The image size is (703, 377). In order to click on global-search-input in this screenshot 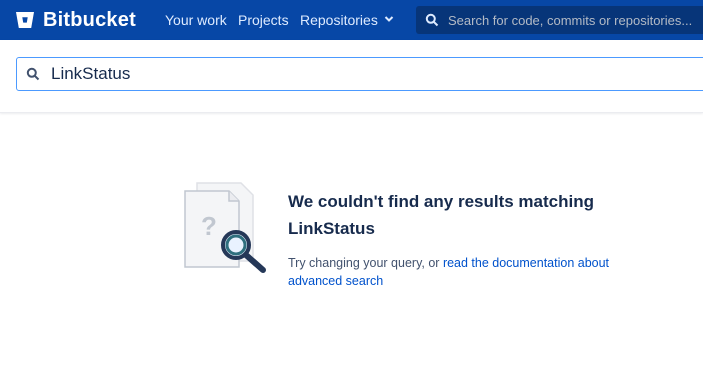, I will do `click(573, 20)`.